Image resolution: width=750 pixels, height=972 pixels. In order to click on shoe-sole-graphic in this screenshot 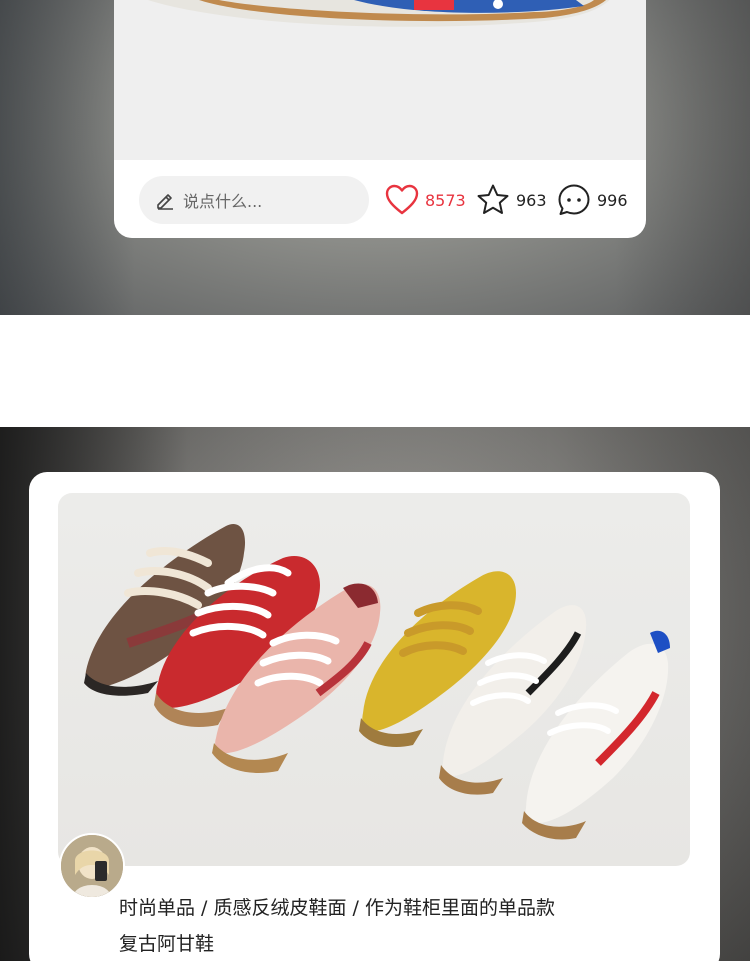, I will do `click(379, 13)`.